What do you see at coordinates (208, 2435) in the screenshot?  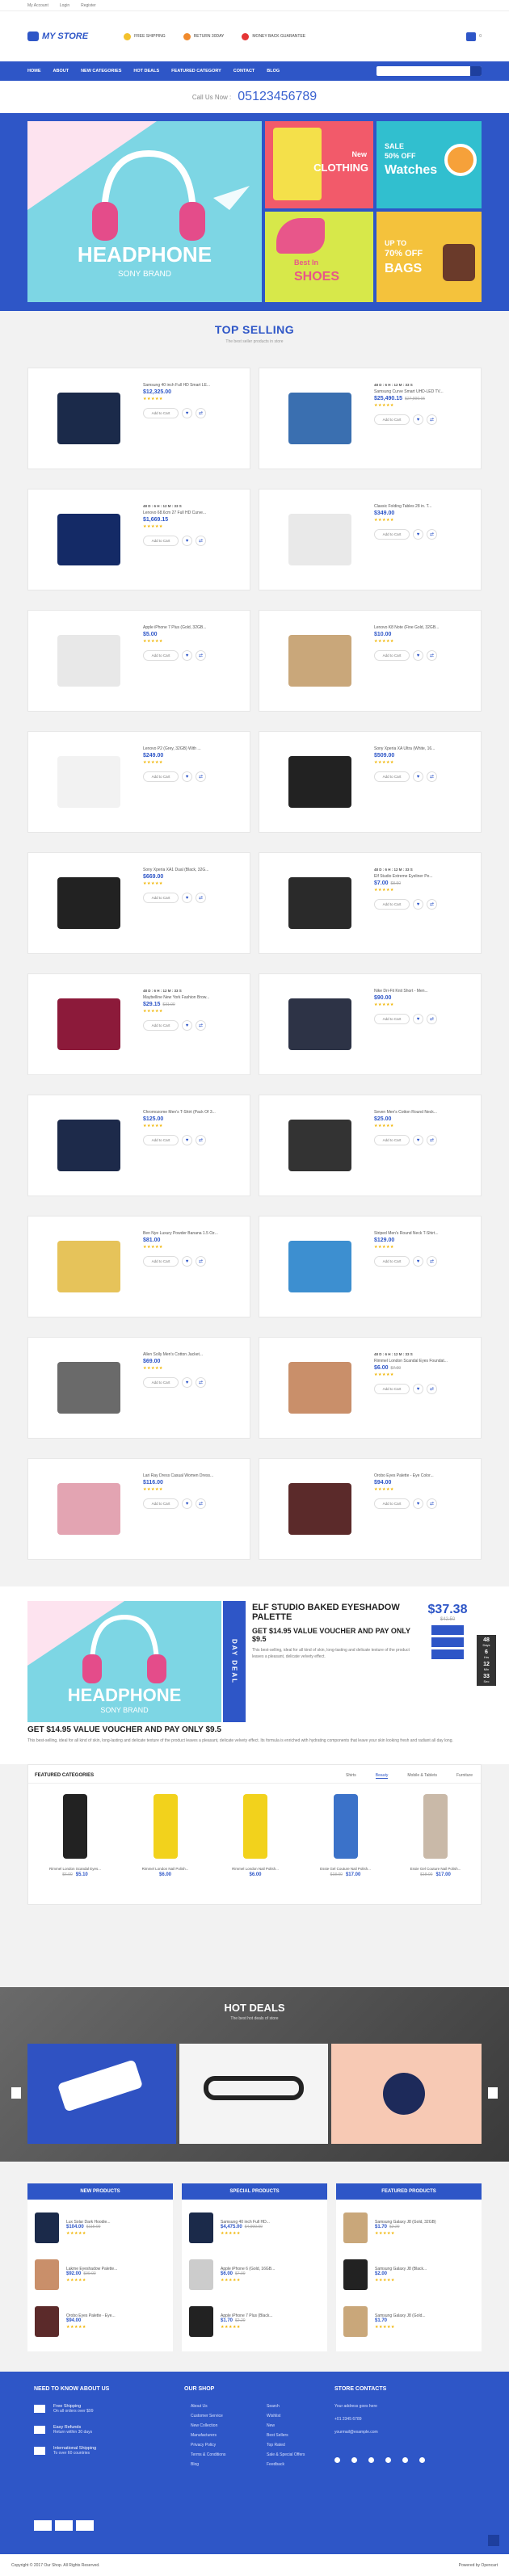 I see `footer-link: Manufacturers` at bounding box center [208, 2435].